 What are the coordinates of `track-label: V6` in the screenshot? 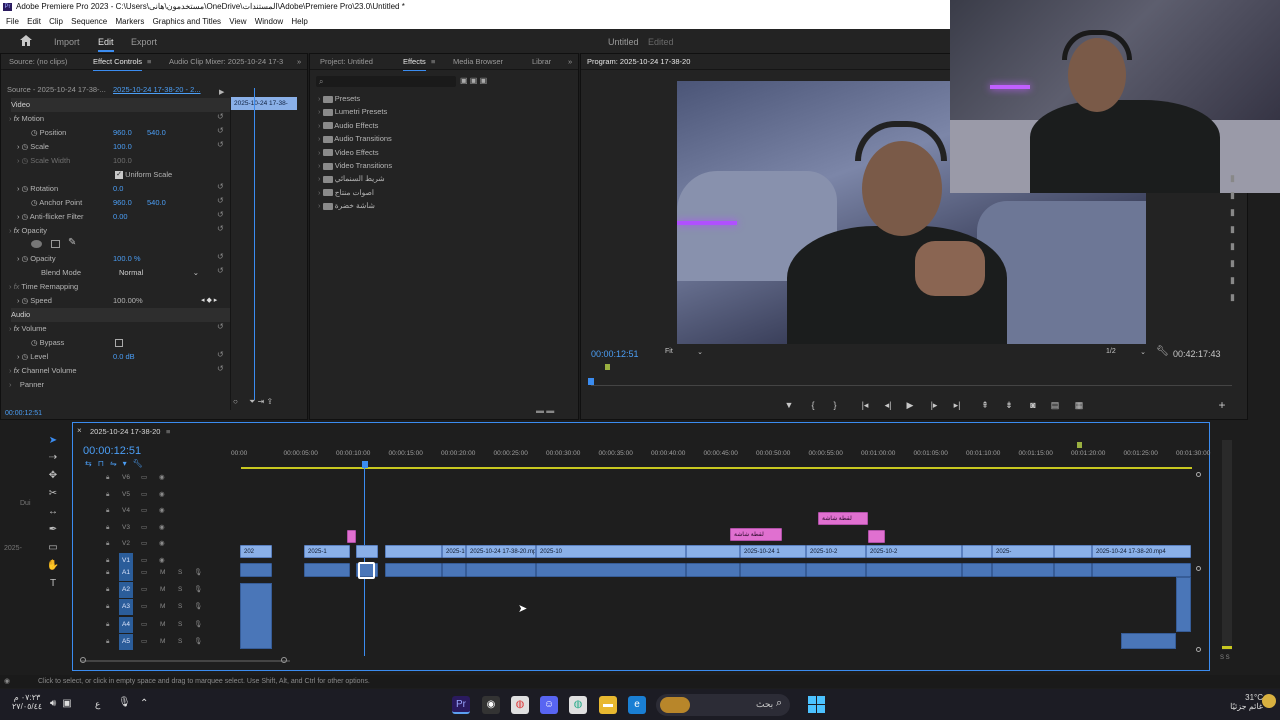 It's located at (126, 478).